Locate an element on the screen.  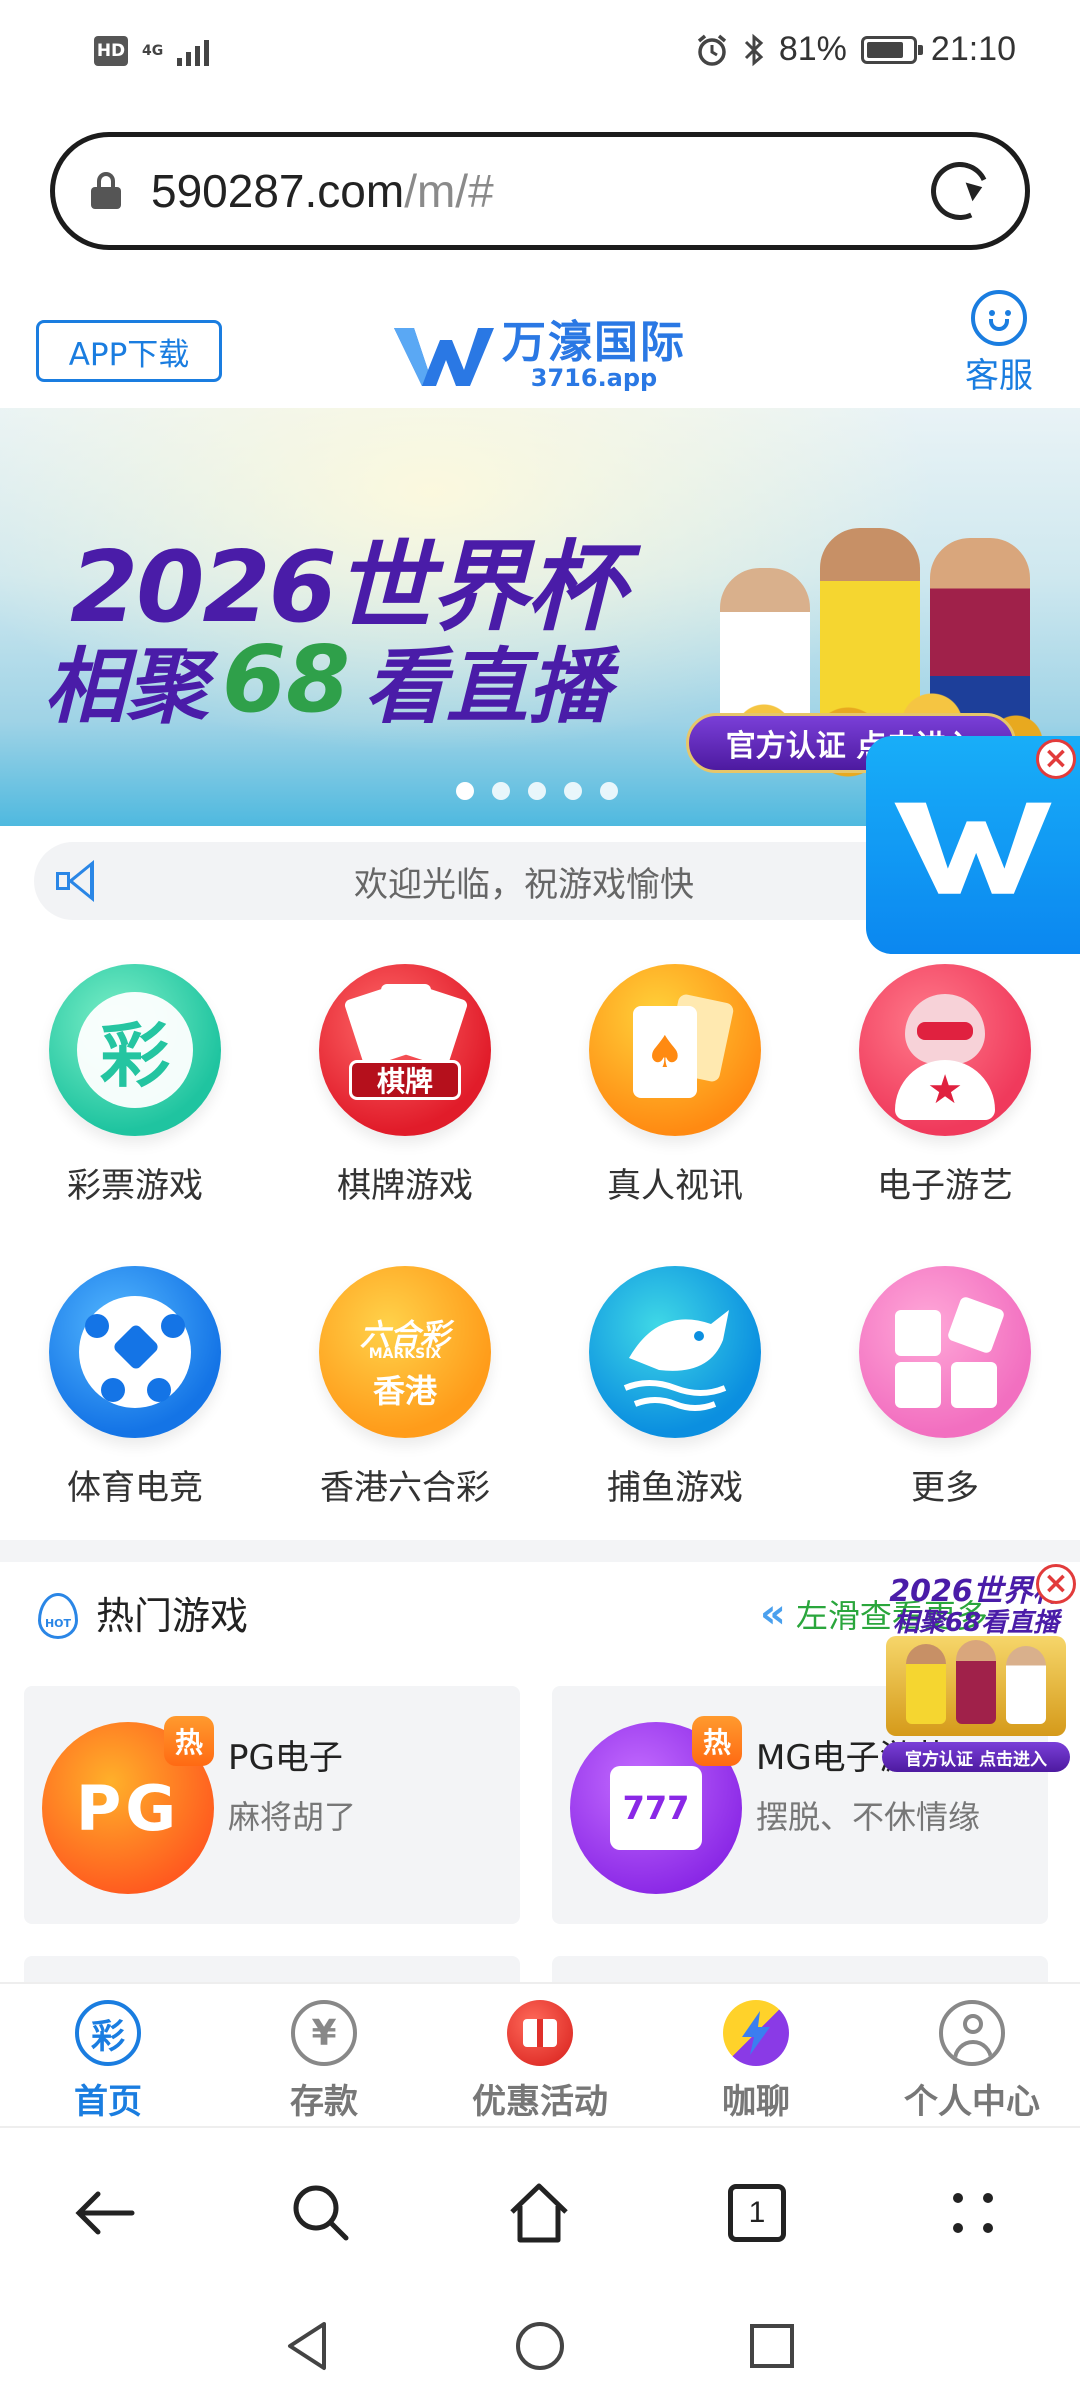
logo-domain: 3716.app is located at coordinates (594, 378).